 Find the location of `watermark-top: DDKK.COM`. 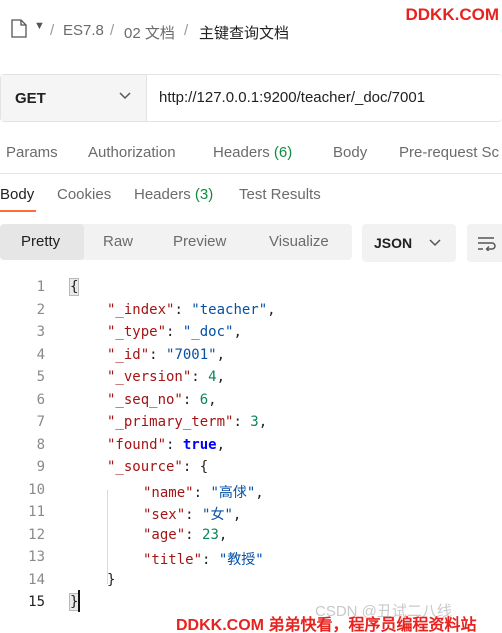

watermark-top: DDKK.COM is located at coordinates (452, 14).